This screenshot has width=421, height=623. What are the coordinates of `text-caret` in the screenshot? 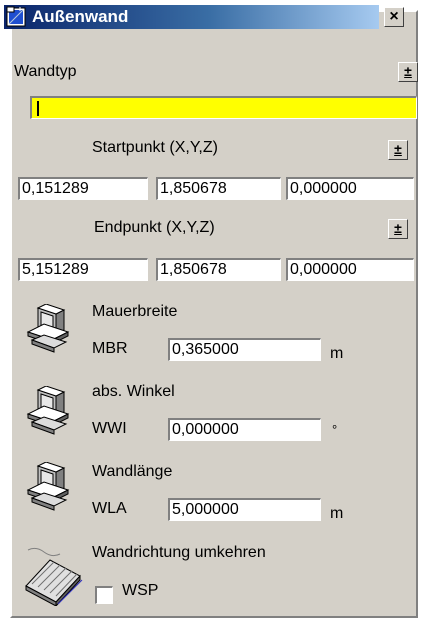 It's located at (38, 108).